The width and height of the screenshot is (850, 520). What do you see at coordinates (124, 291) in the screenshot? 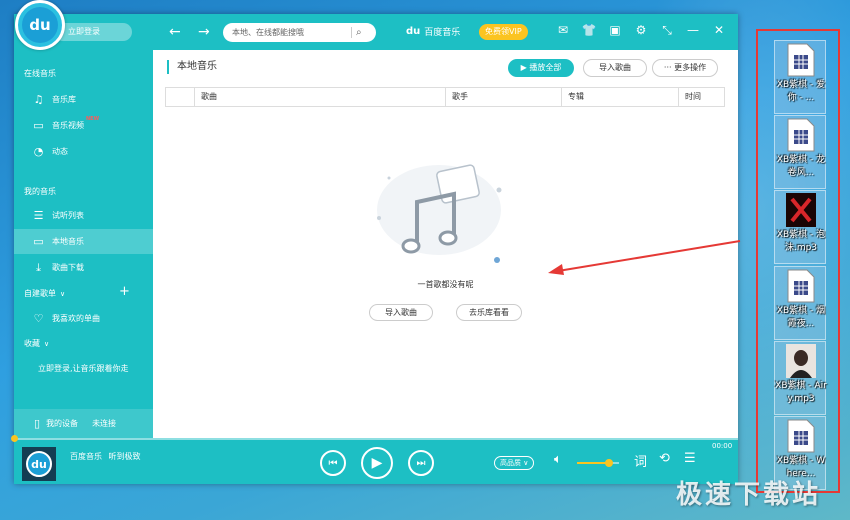
I see `add-playlist-icon: +` at bounding box center [124, 291].